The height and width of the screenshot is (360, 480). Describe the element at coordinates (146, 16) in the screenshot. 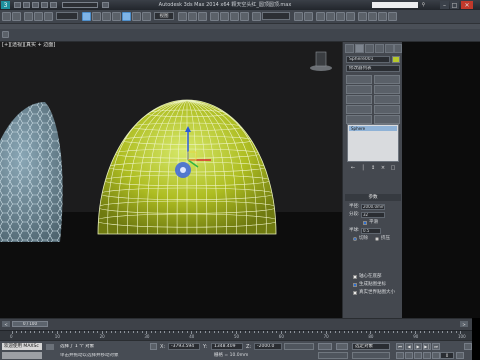

I see `select-scale-icon` at that location.